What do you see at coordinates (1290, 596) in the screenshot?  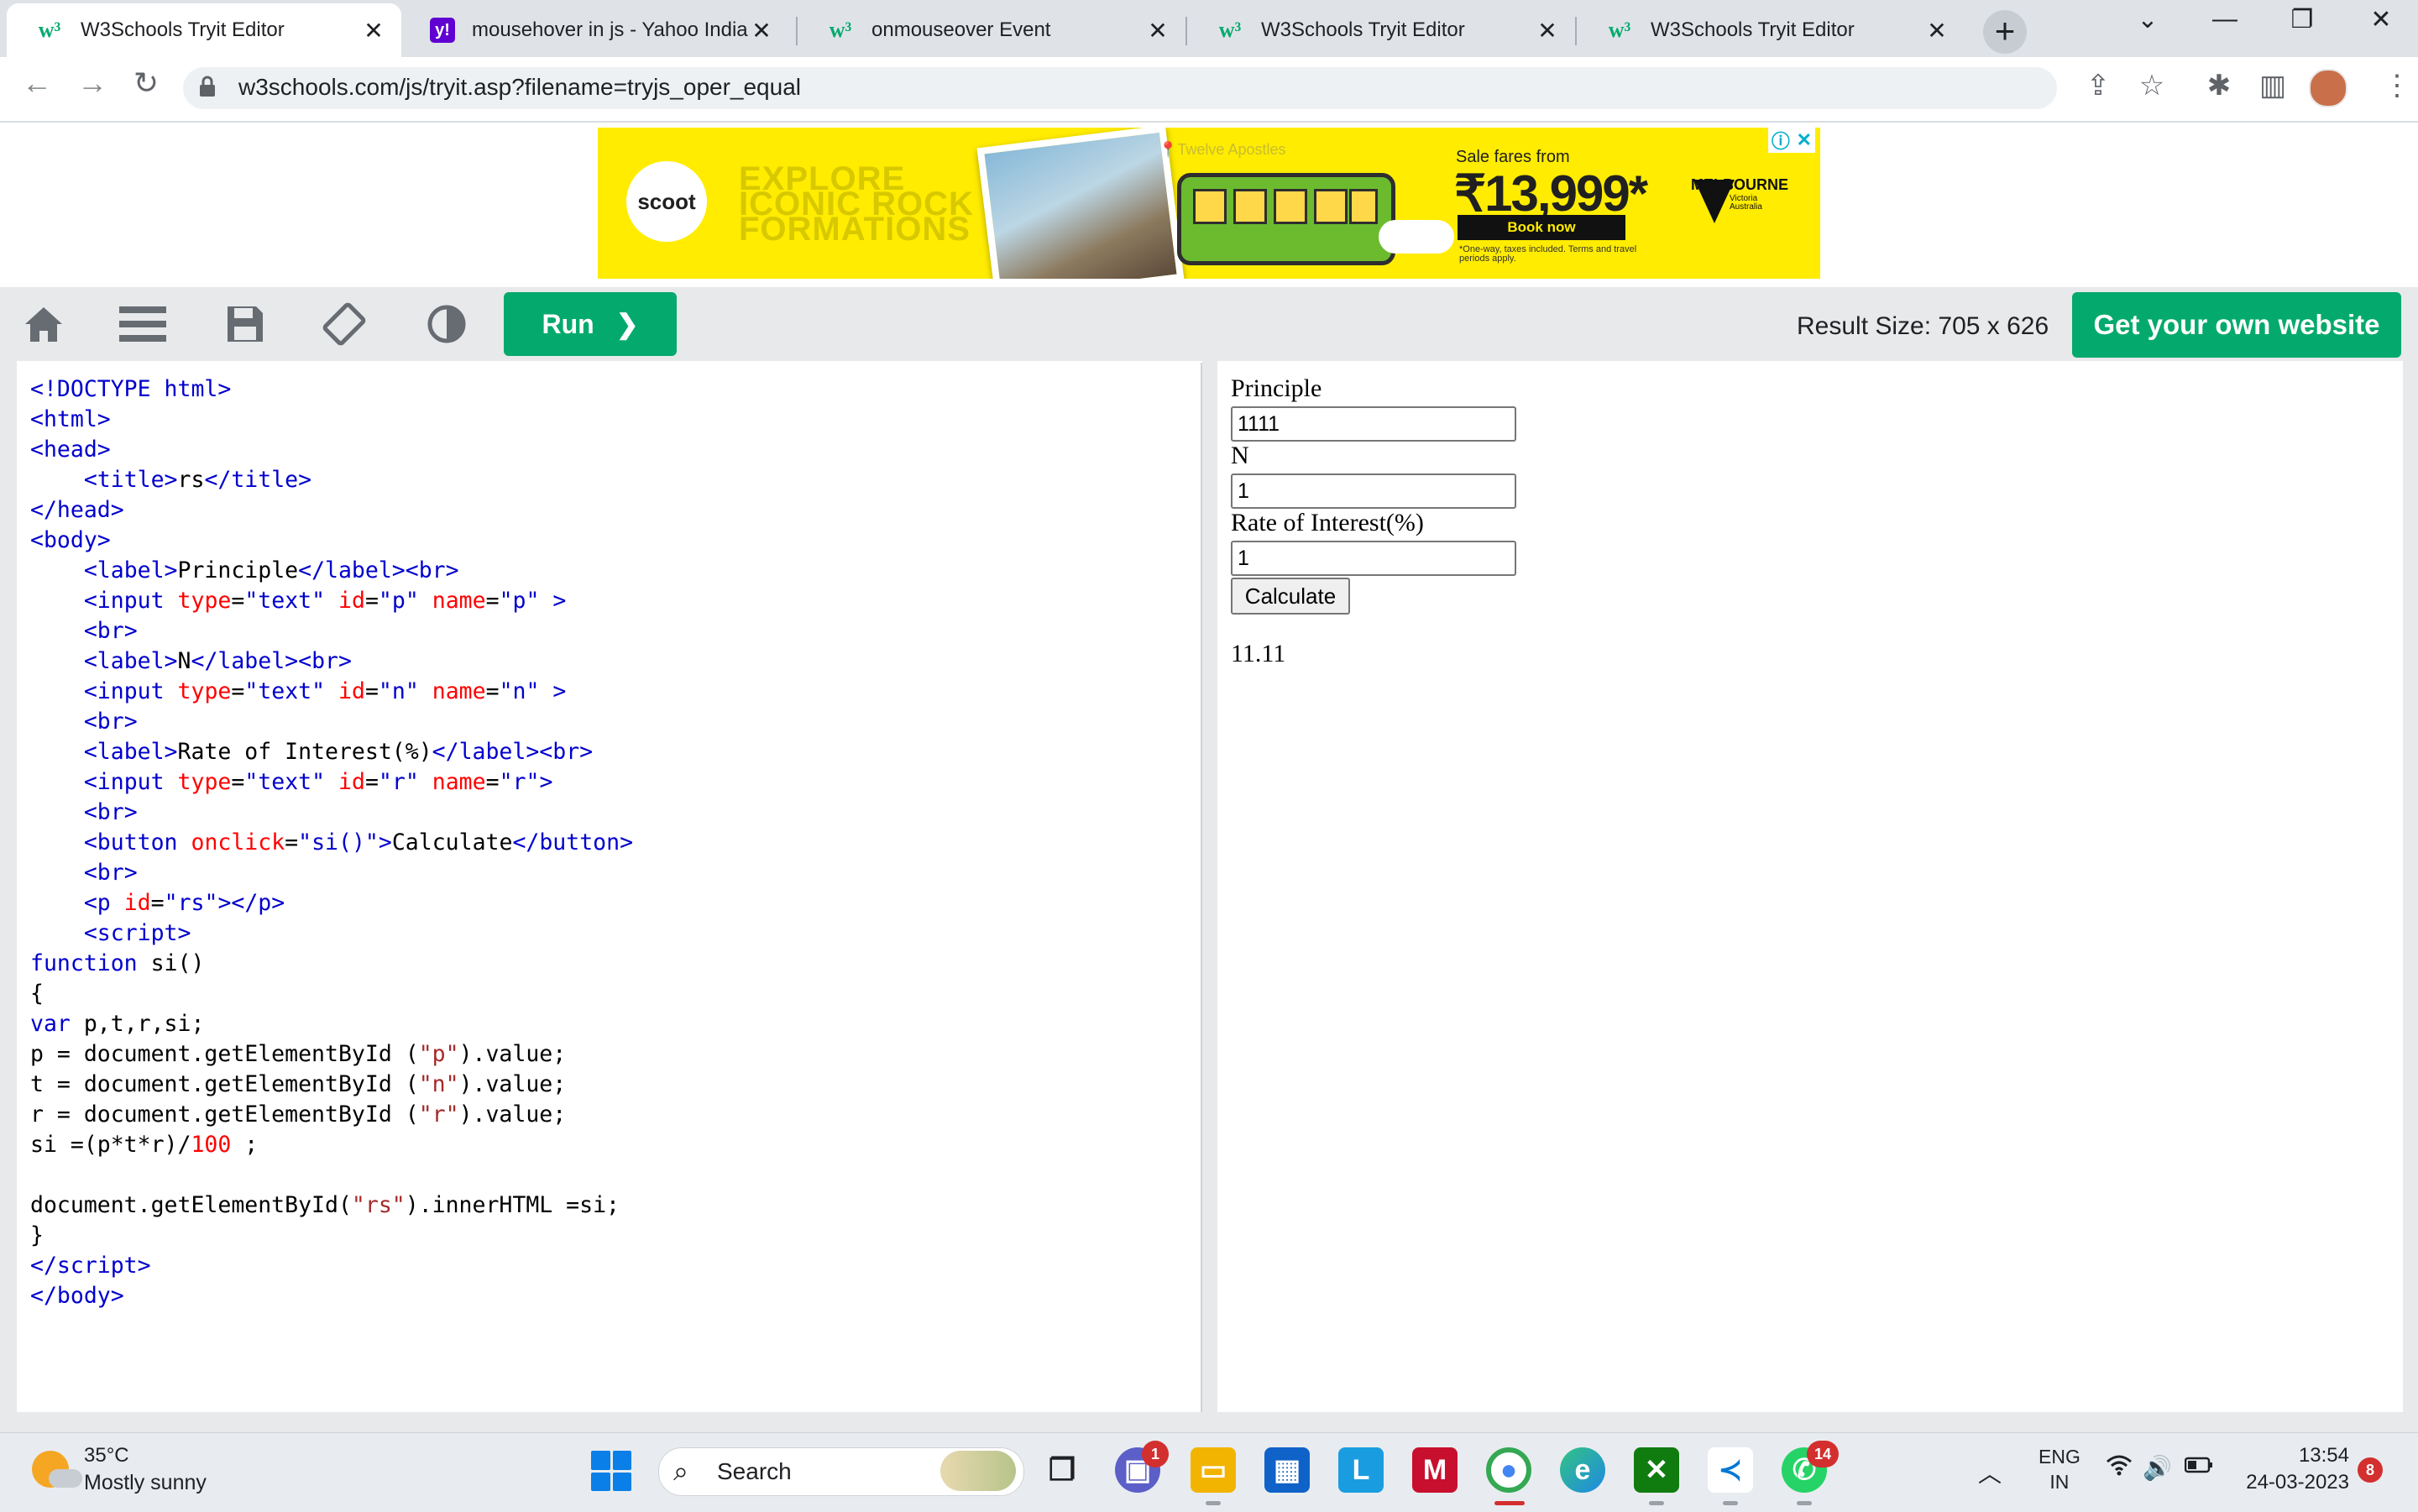 I see `calculate-button: Calculate` at bounding box center [1290, 596].